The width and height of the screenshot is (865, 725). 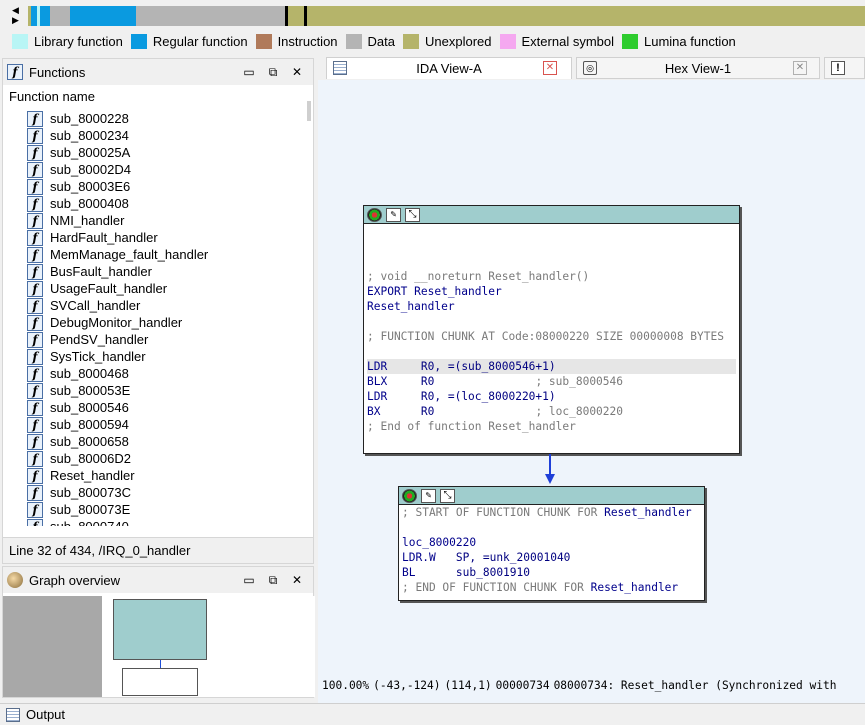 I want to click on function-name-column-header: Function name, so click(x=158, y=96).